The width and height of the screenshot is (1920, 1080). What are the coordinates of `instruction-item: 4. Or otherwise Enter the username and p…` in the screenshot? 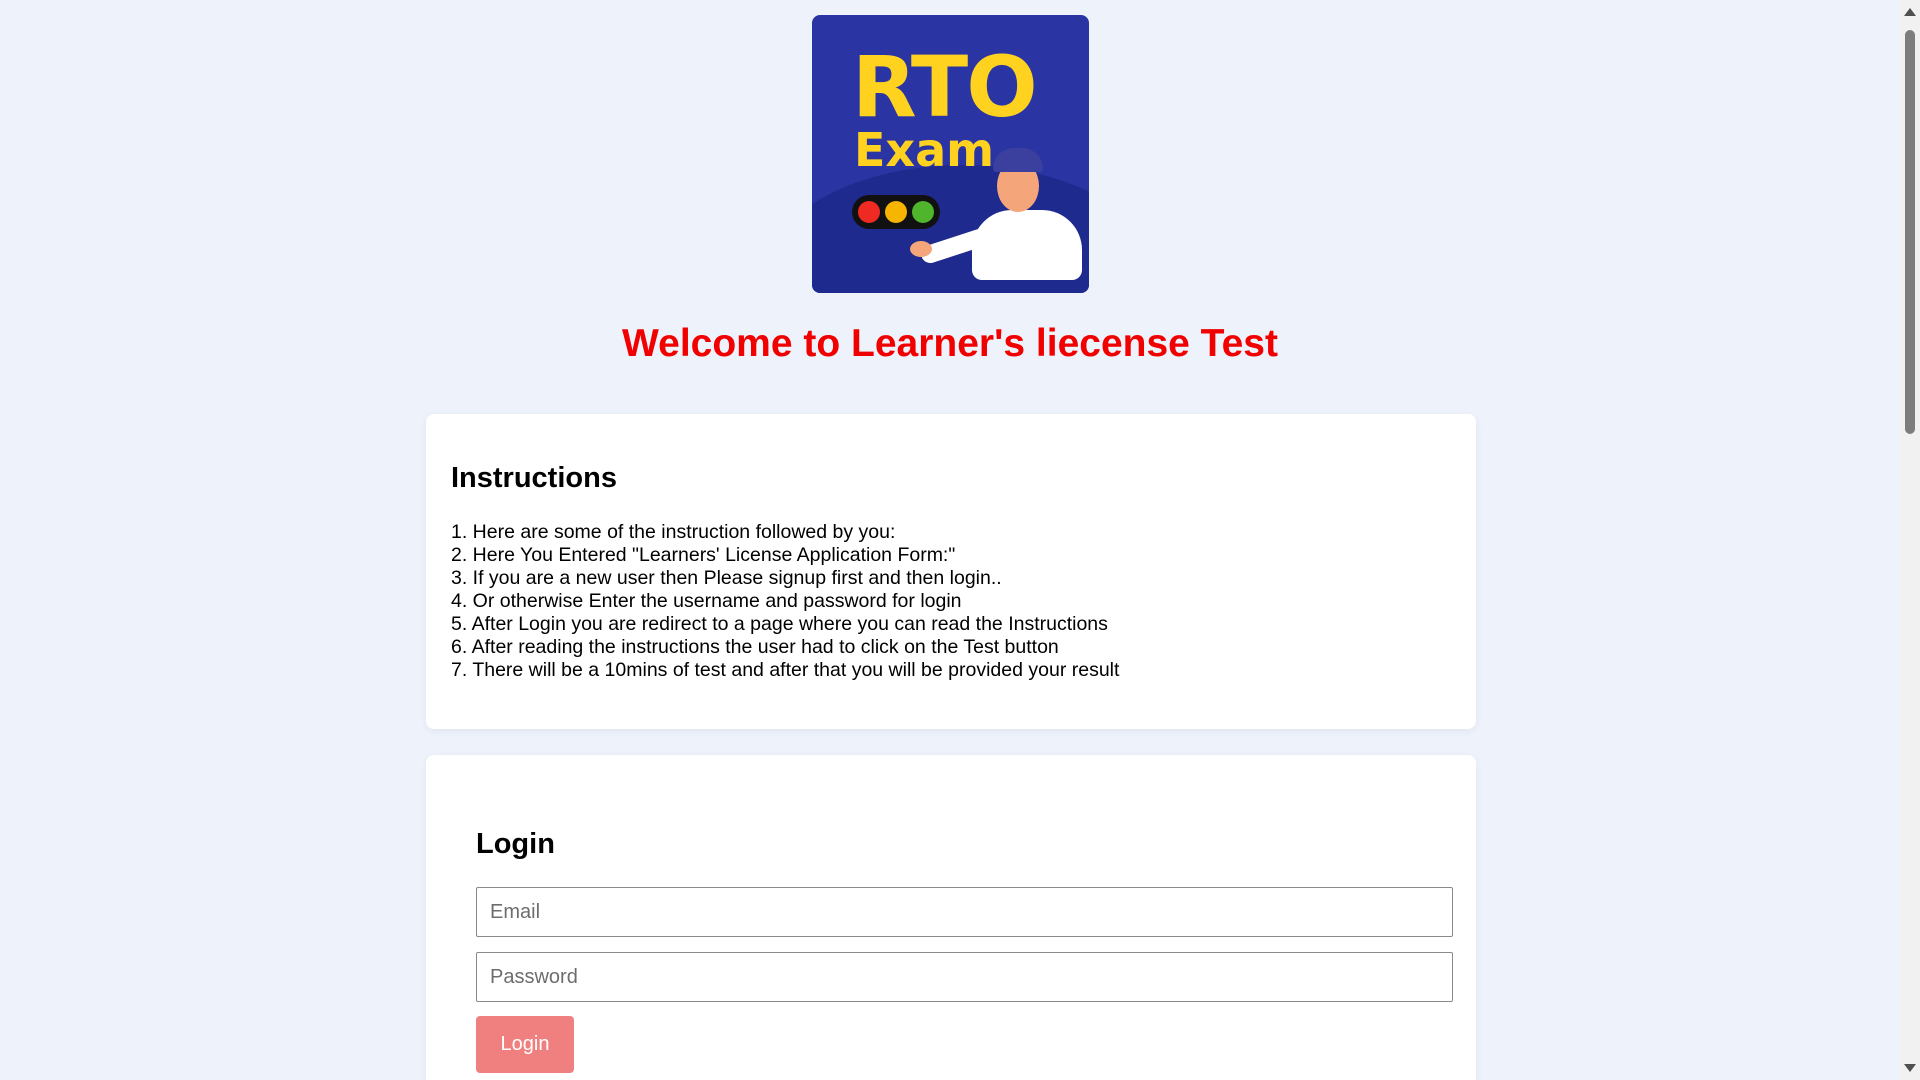 It's located at (706, 601).